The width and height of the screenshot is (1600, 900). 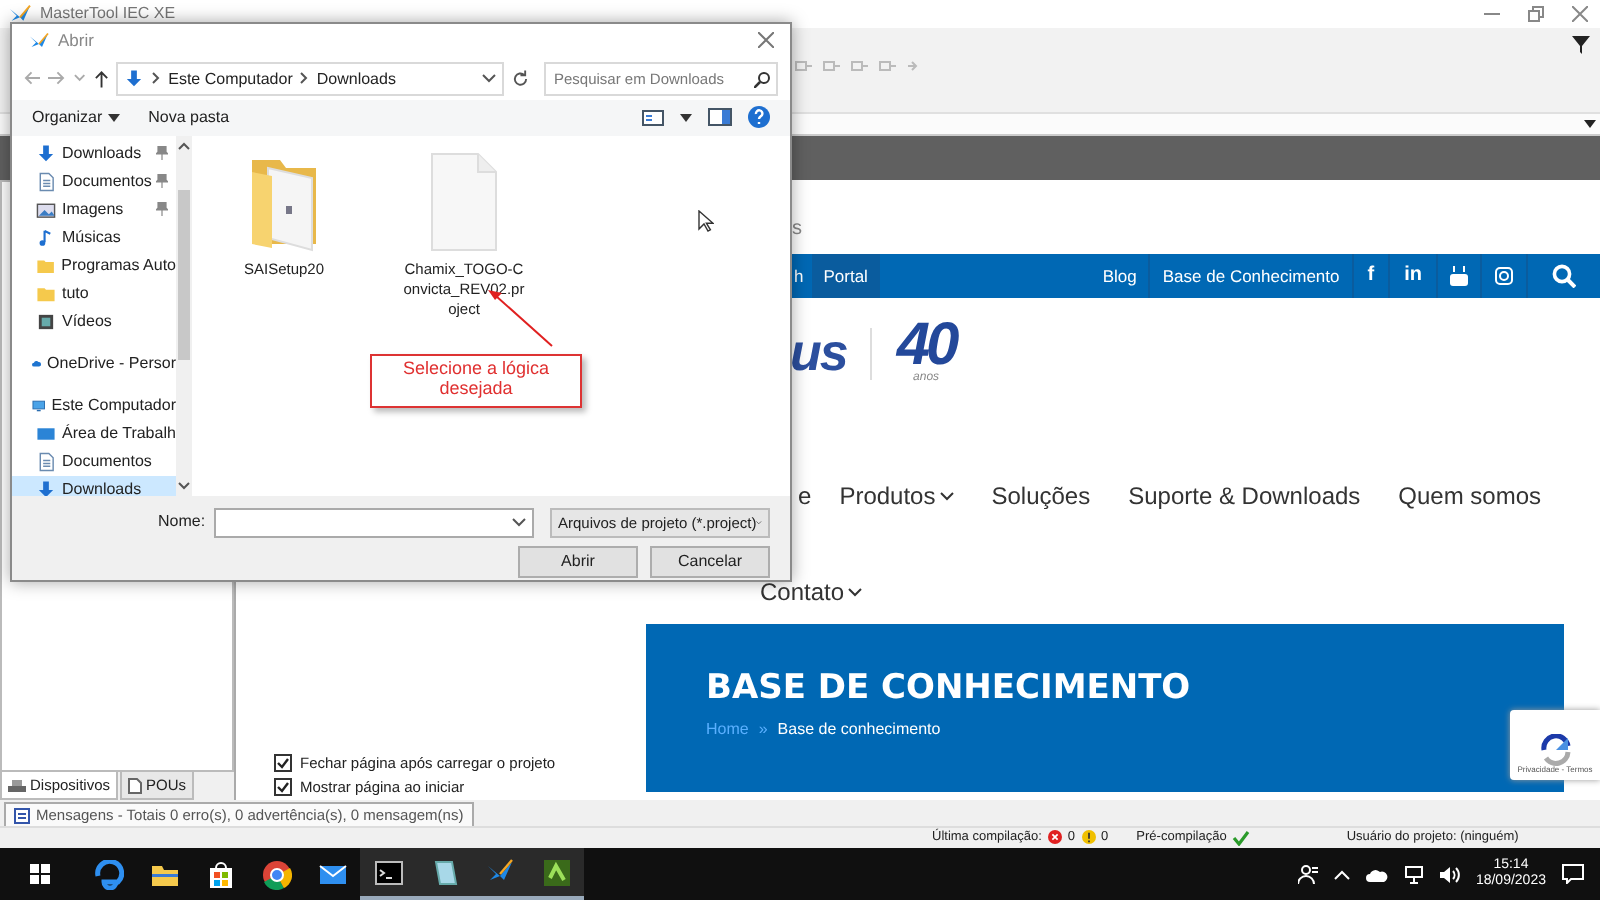 I want to click on nav-link: Base de Conhecimento, so click(x=1250, y=276).